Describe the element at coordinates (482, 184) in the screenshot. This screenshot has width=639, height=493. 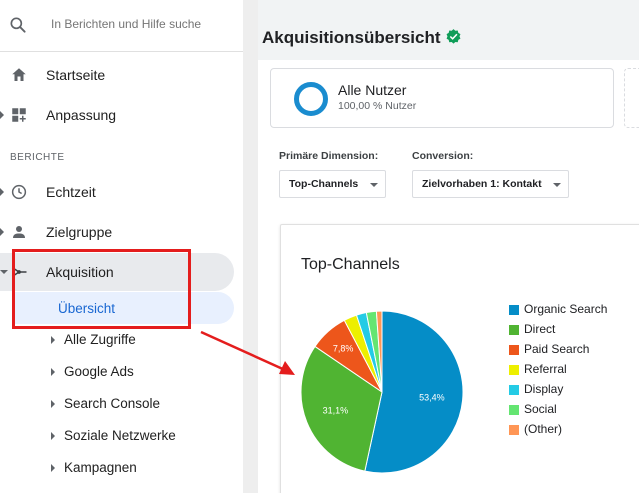
I see `dropdown-value: Zielvorhaben 1: Kontakt` at that location.